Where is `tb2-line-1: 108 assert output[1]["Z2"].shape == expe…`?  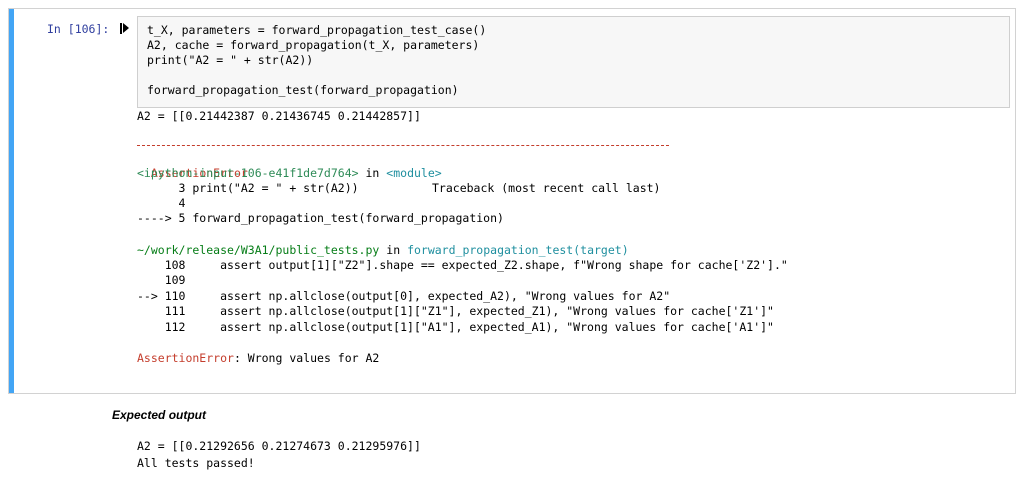 tb2-line-1: 108 assert output[1]["Z2"].shape == expe… is located at coordinates (462, 265).